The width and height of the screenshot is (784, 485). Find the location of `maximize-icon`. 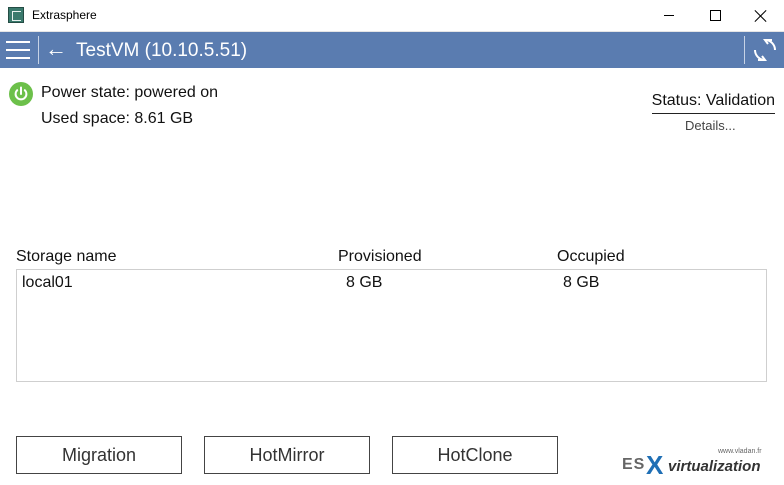

maximize-icon is located at coordinates (715, 15).